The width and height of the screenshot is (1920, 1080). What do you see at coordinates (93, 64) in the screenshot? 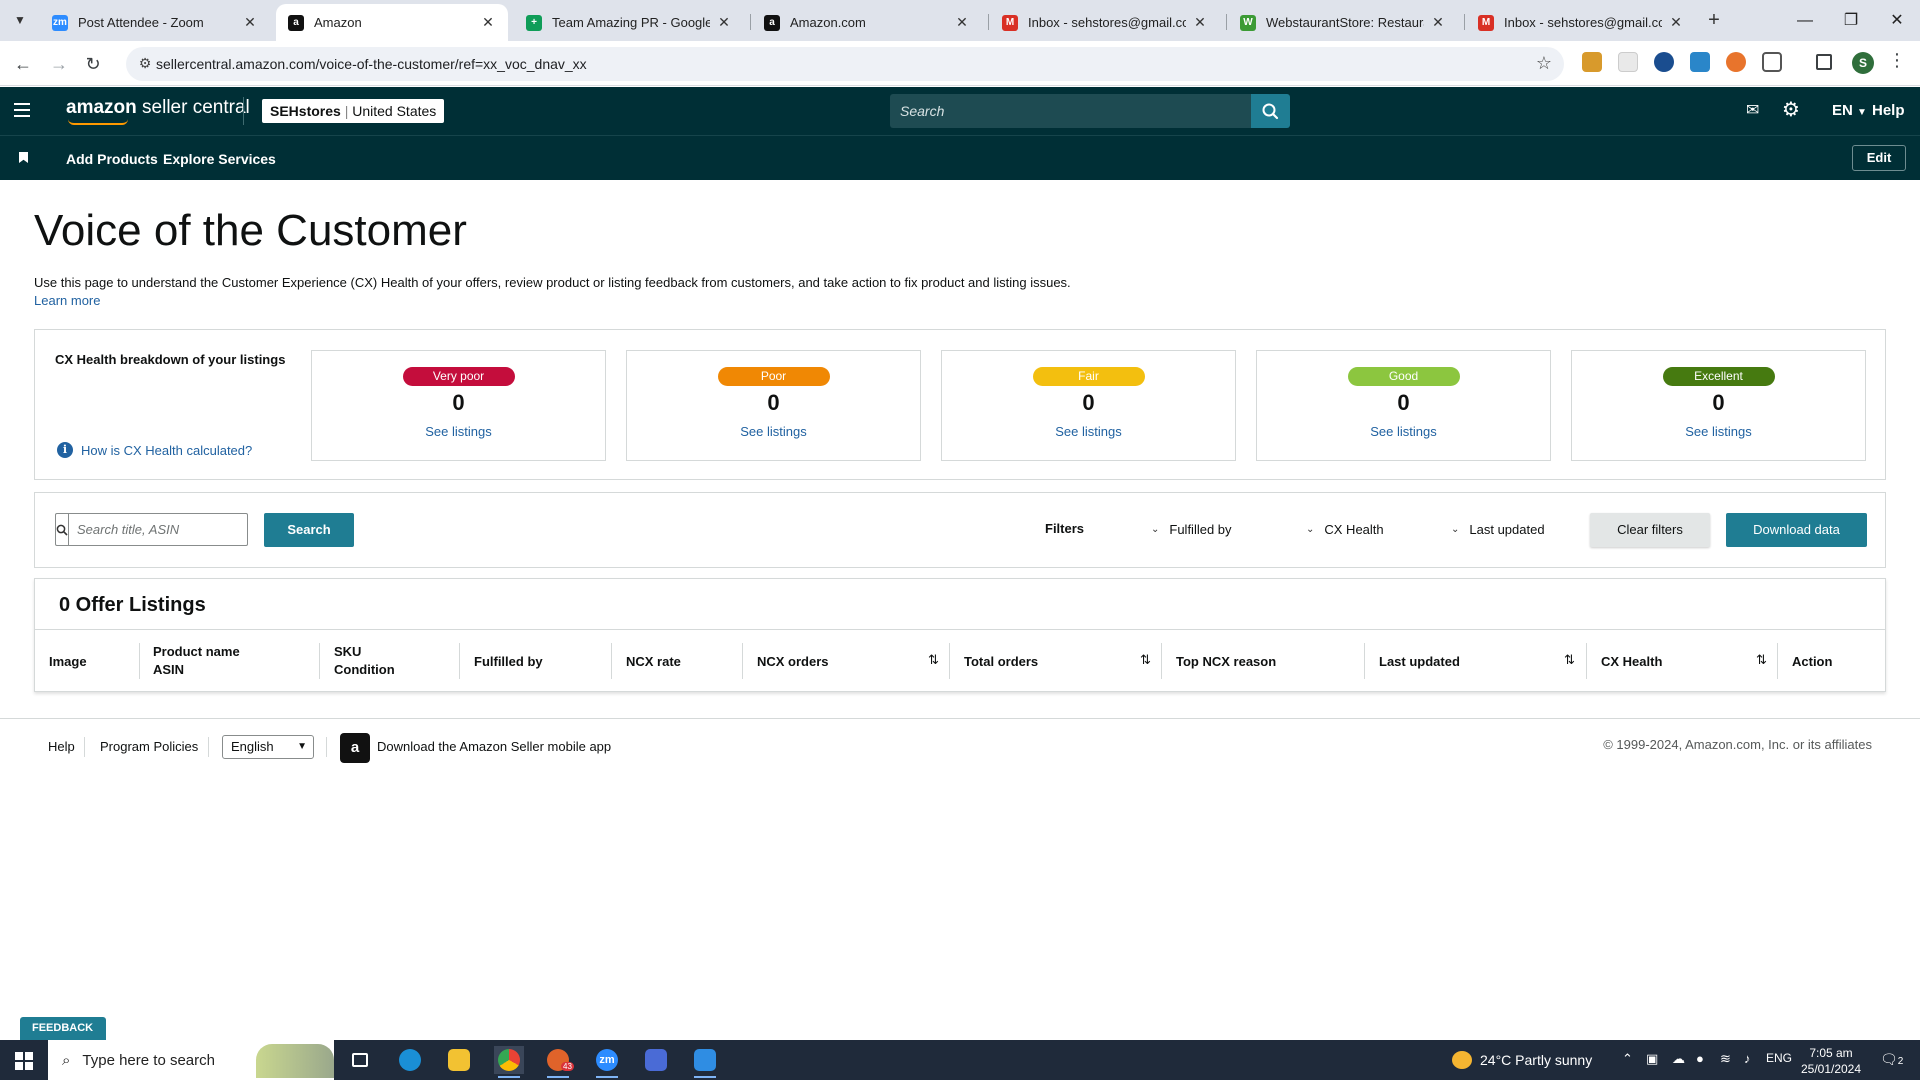
I see `reload-button: ↻` at bounding box center [93, 64].